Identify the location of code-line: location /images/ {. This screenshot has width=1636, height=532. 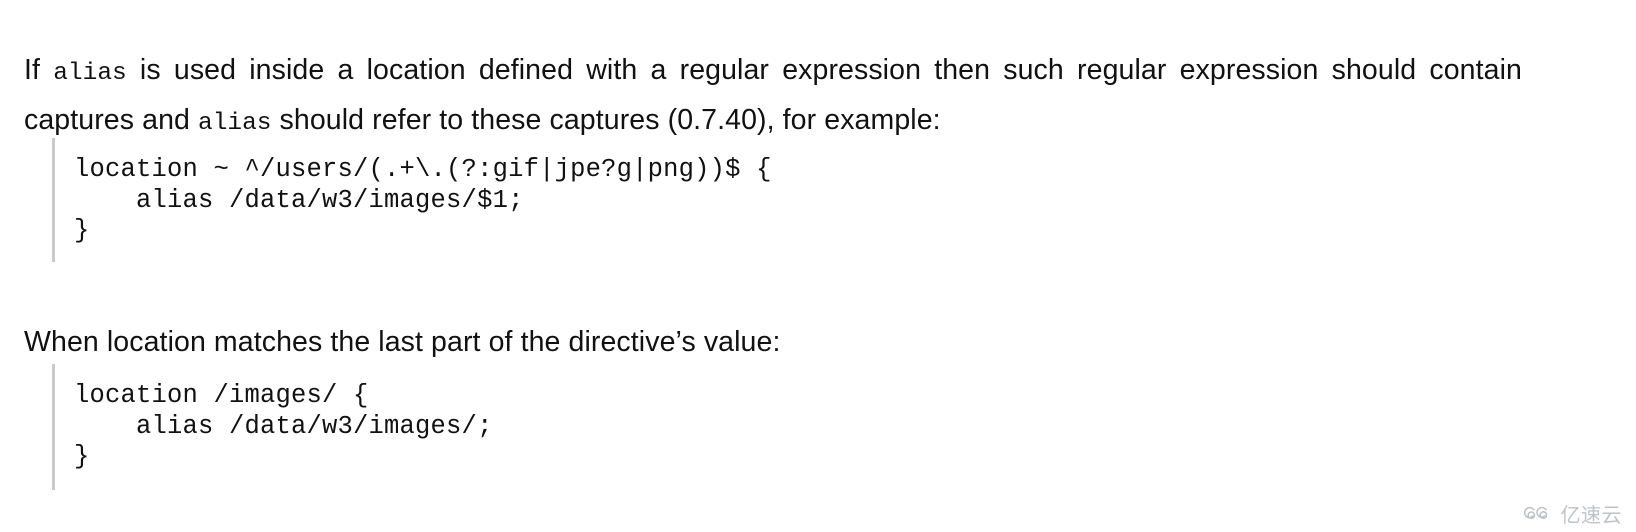
(221, 395).